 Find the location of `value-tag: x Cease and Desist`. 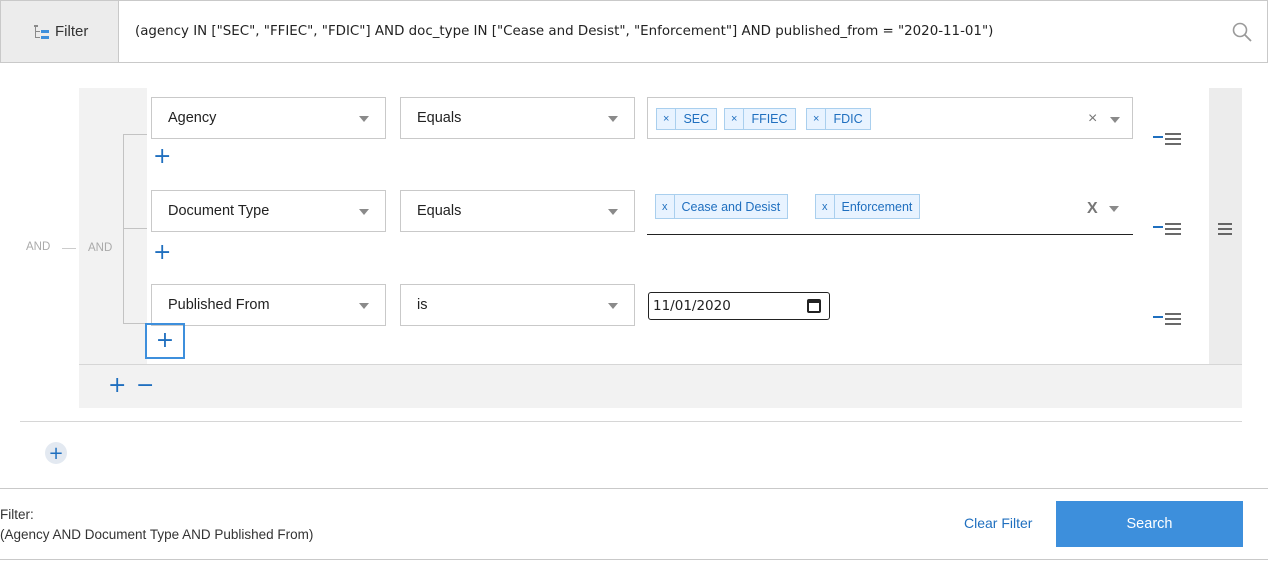

value-tag: x Cease and Desist is located at coordinates (722, 206).